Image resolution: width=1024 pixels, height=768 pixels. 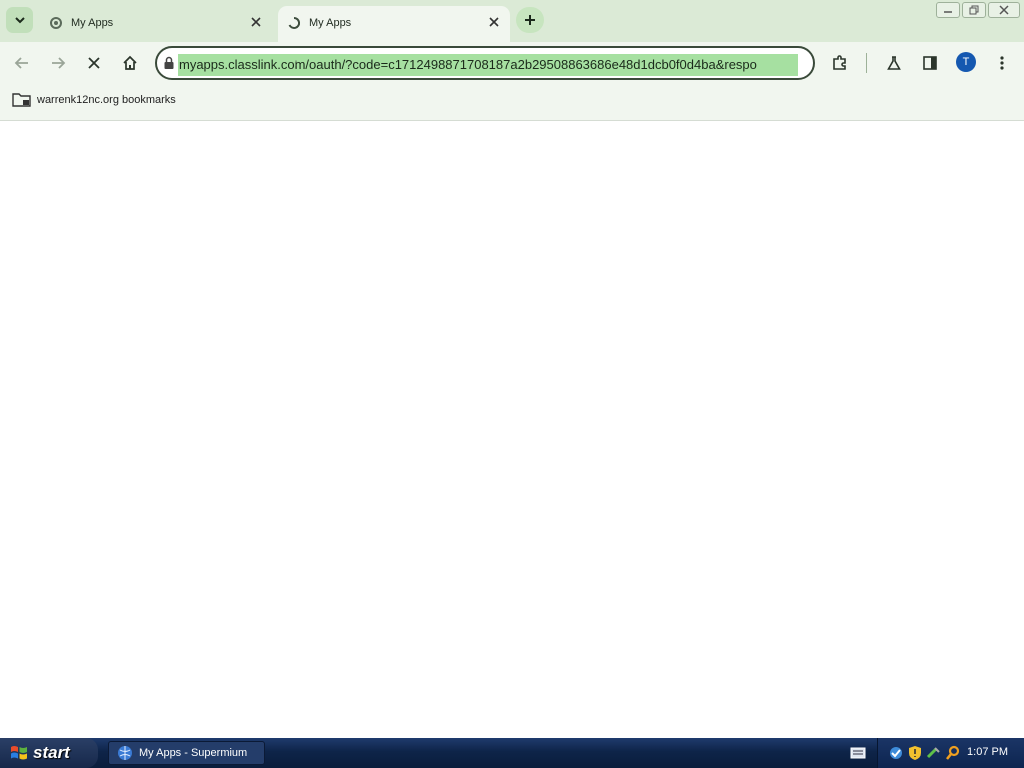 I want to click on tab-my-apps-1: My Apps, so click(x=156, y=24).